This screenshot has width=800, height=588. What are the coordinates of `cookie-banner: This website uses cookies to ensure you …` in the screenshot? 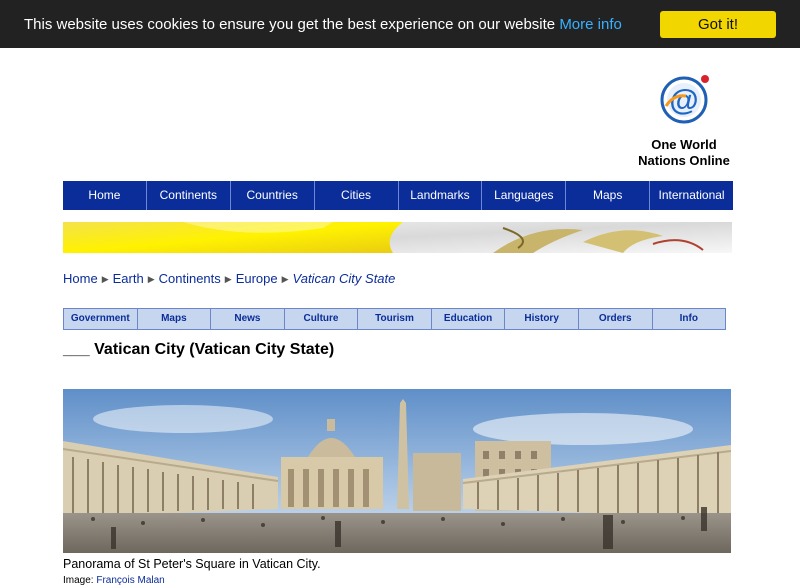 It's located at (400, 24).